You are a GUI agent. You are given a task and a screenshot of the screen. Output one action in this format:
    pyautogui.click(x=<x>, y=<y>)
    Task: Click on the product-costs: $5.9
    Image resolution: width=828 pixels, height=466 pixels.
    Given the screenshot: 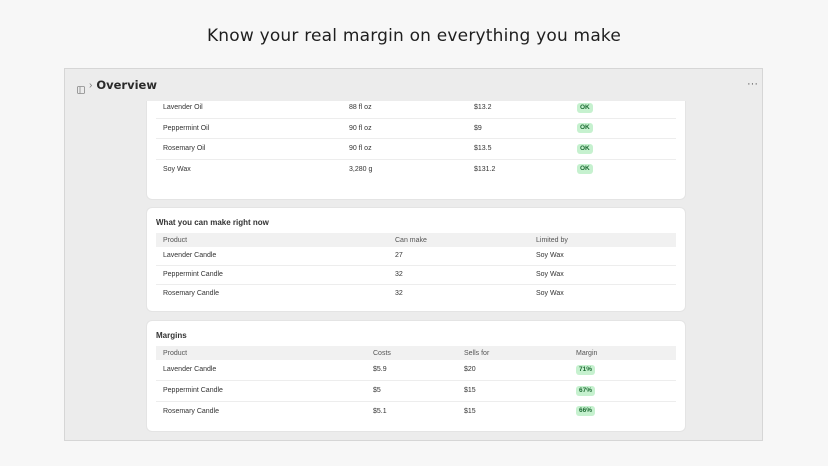 What is the action you would take?
    pyautogui.click(x=411, y=370)
    